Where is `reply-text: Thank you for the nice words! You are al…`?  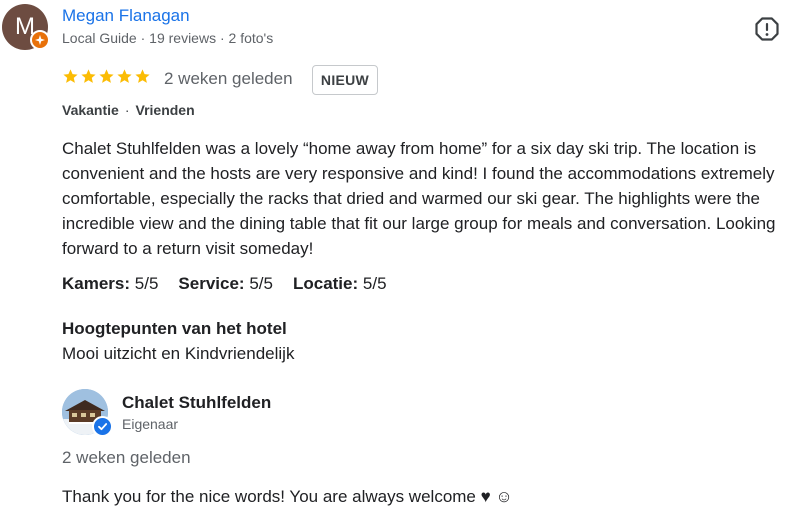 reply-text: Thank you for the nice words! You are al… is located at coordinates (287, 496).